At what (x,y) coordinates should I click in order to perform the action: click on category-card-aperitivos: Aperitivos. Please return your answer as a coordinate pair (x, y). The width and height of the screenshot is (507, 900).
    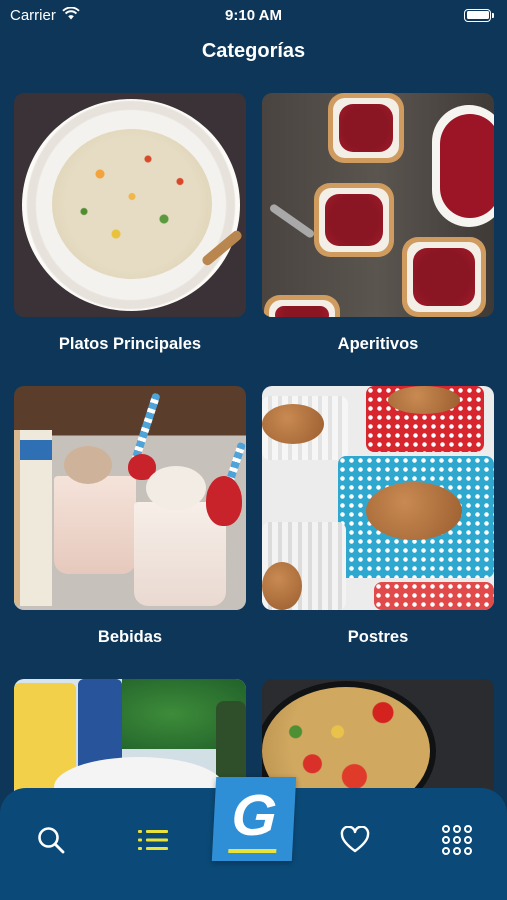
    Looking at the image, I should click on (378, 224).